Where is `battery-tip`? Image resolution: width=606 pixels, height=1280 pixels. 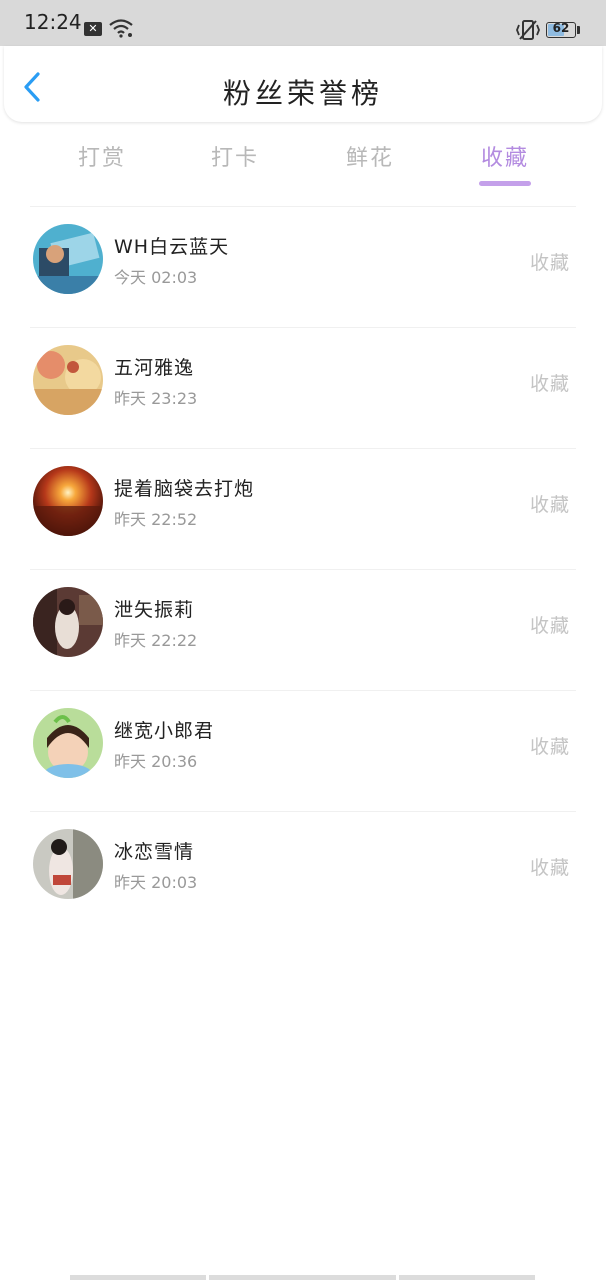 battery-tip is located at coordinates (578, 30).